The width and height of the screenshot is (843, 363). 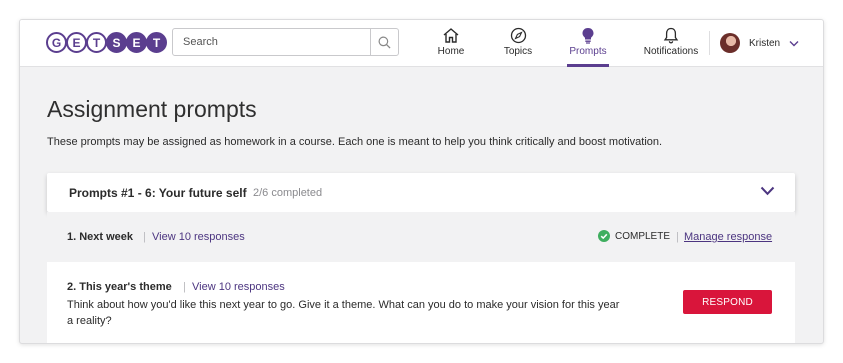 What do you see at coordinates (451, 43) in the screenshot?
I see `nav-home: Home` at bounding box center [451, 43].